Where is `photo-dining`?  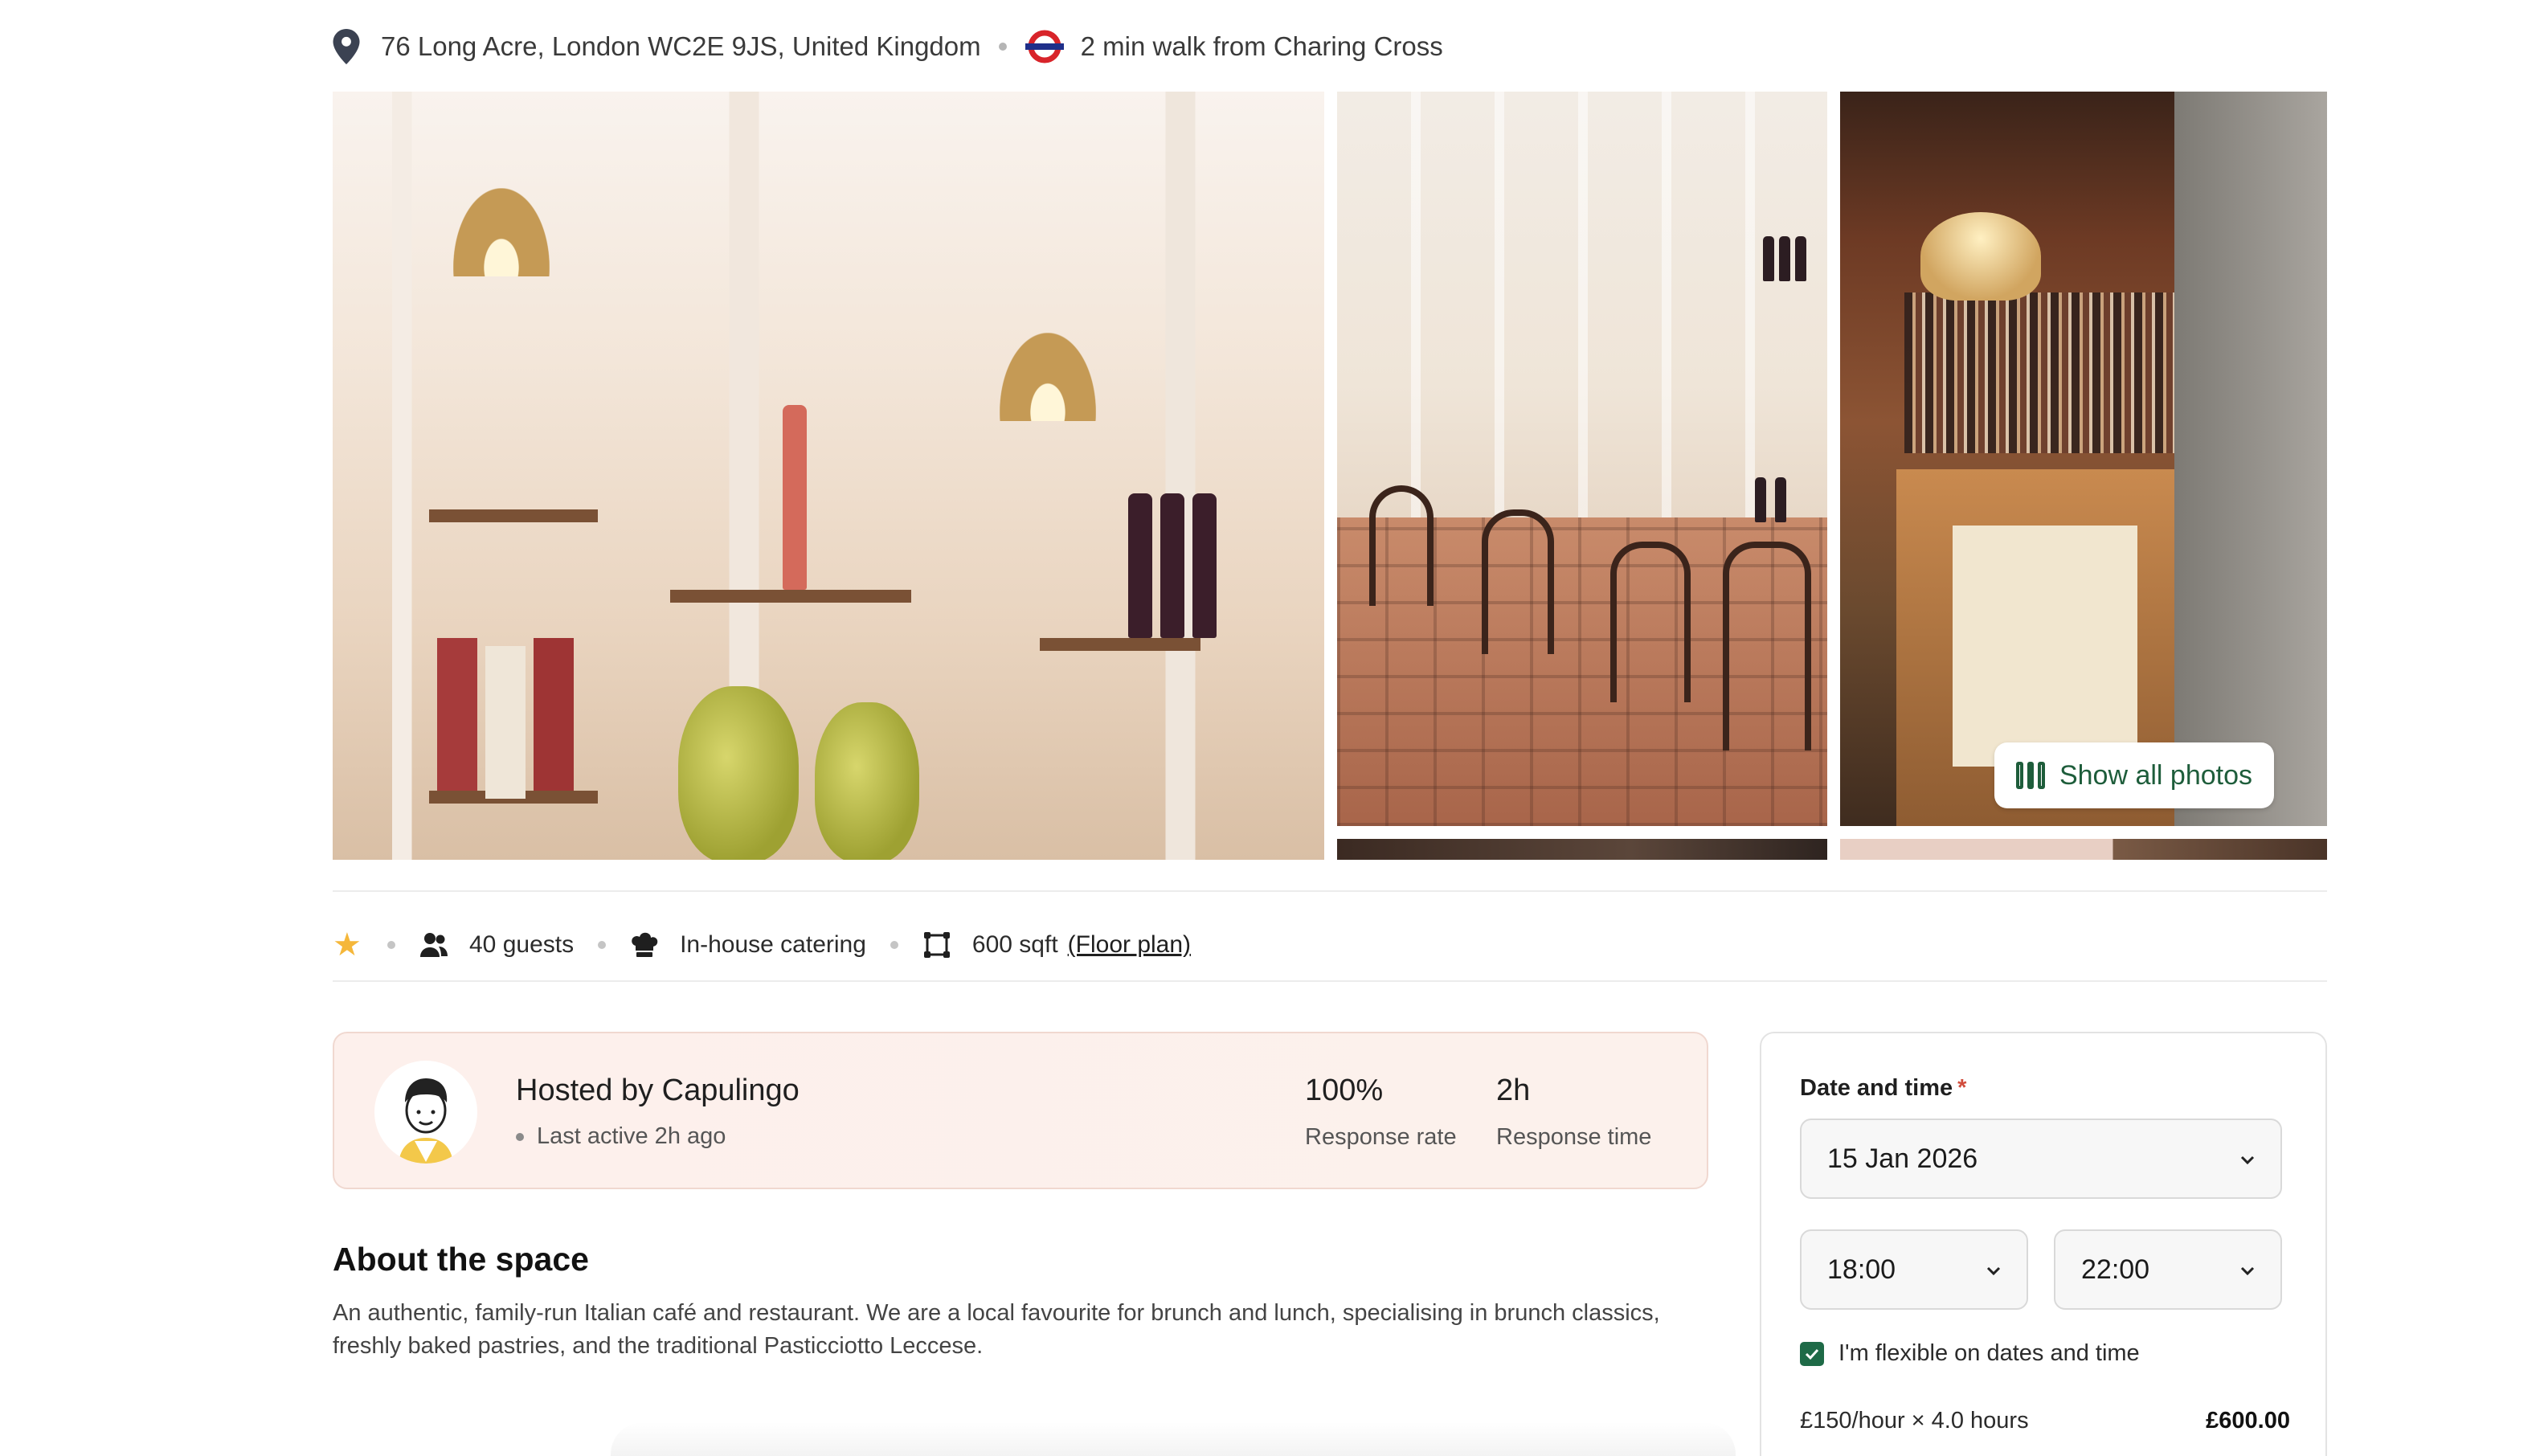
photo-dining is located at coordinates (1582, 459).